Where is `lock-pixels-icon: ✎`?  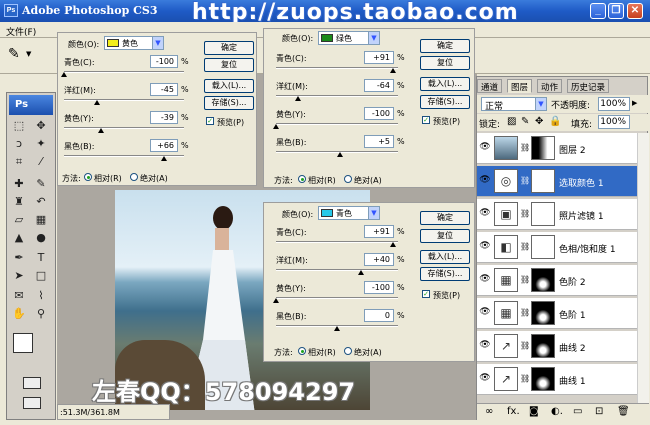
lock-pixels-icon: ✎ is located at coordinates (525, 121).